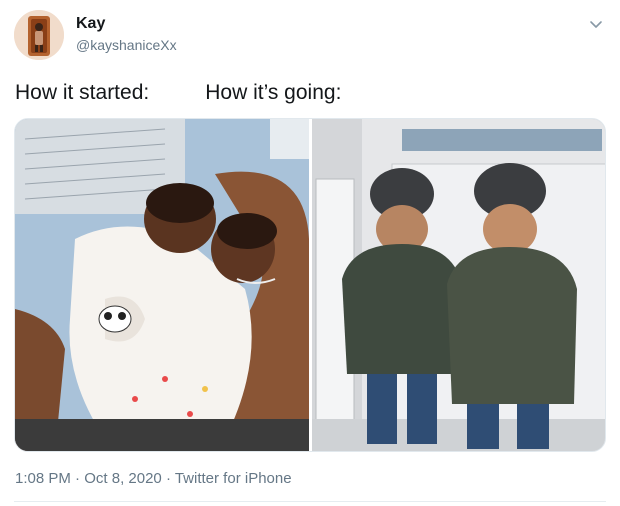  Describe the element at coordinates (178, 93) in the screenshot. I see `tweet-text: How it started: How it’s going:` at that location.